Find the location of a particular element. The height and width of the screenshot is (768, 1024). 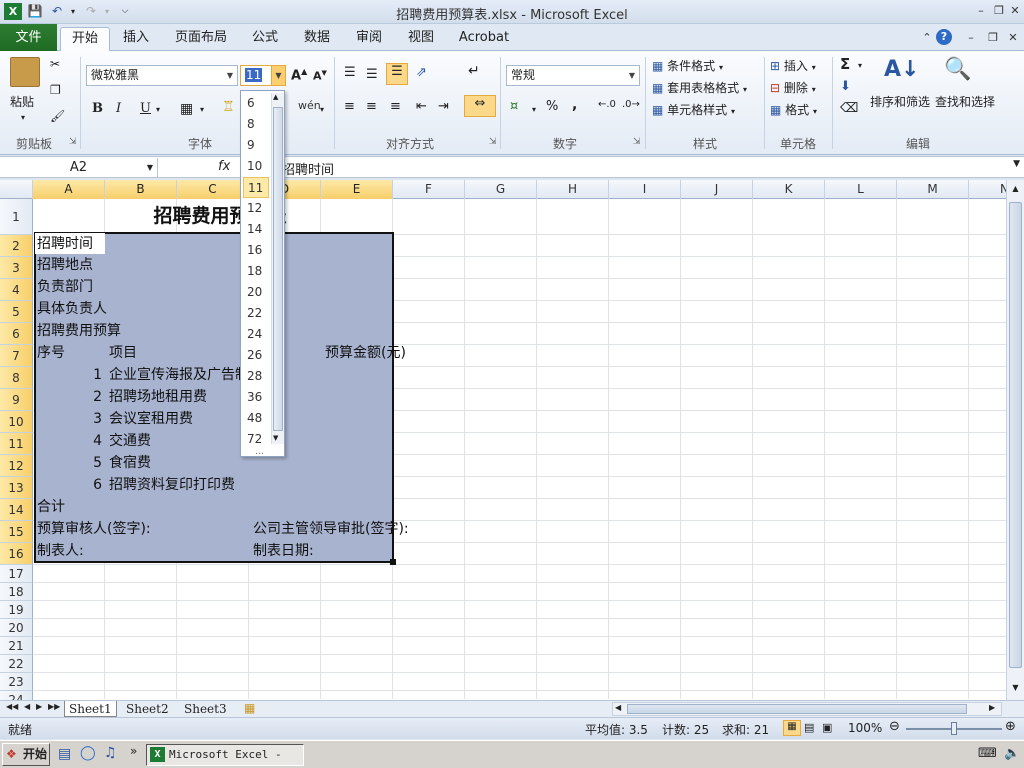

font-size-option: 48 is located at coordinates (256, 418).